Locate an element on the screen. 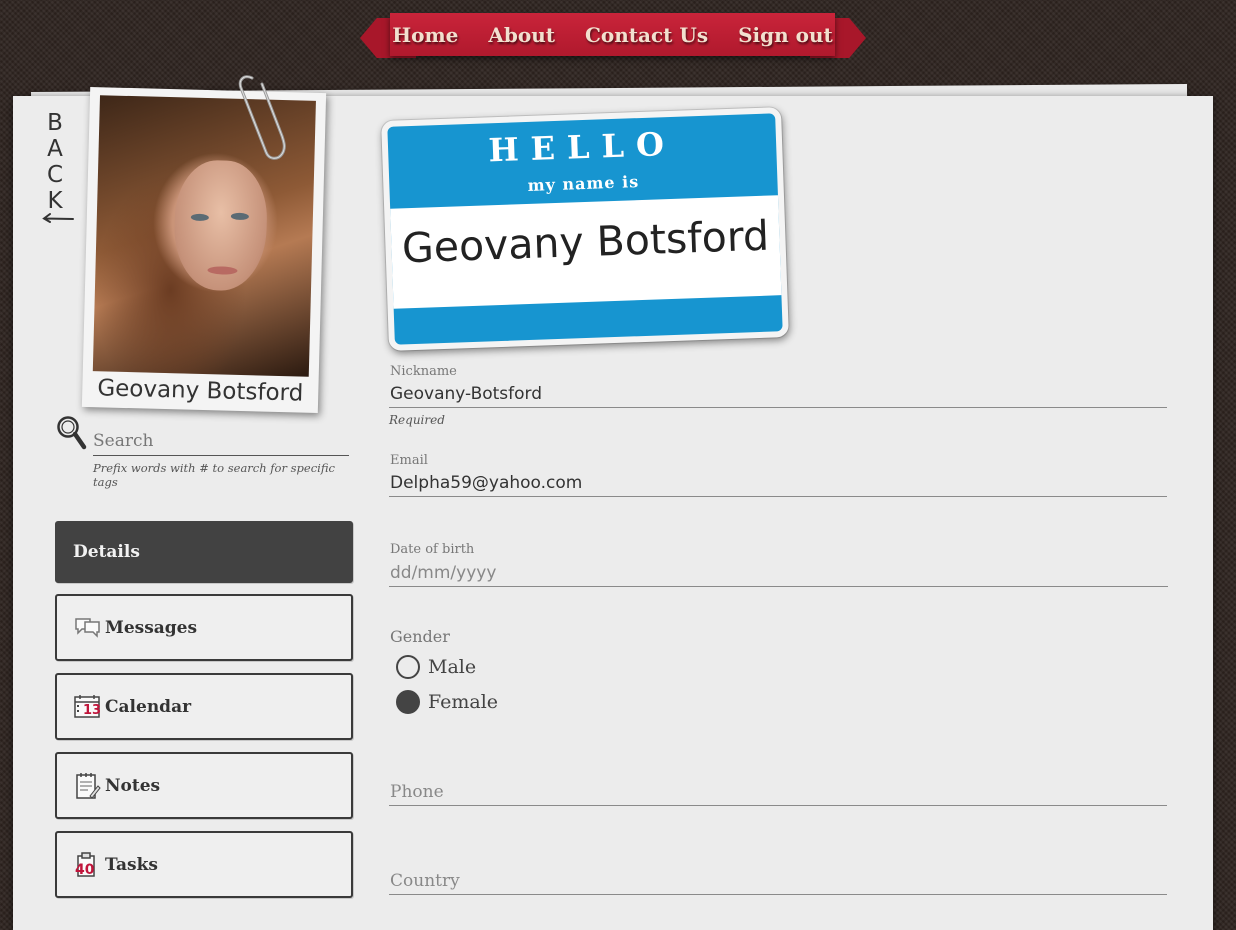 The image size is (1236, 930). email-field is located at coordinates (778, 483).